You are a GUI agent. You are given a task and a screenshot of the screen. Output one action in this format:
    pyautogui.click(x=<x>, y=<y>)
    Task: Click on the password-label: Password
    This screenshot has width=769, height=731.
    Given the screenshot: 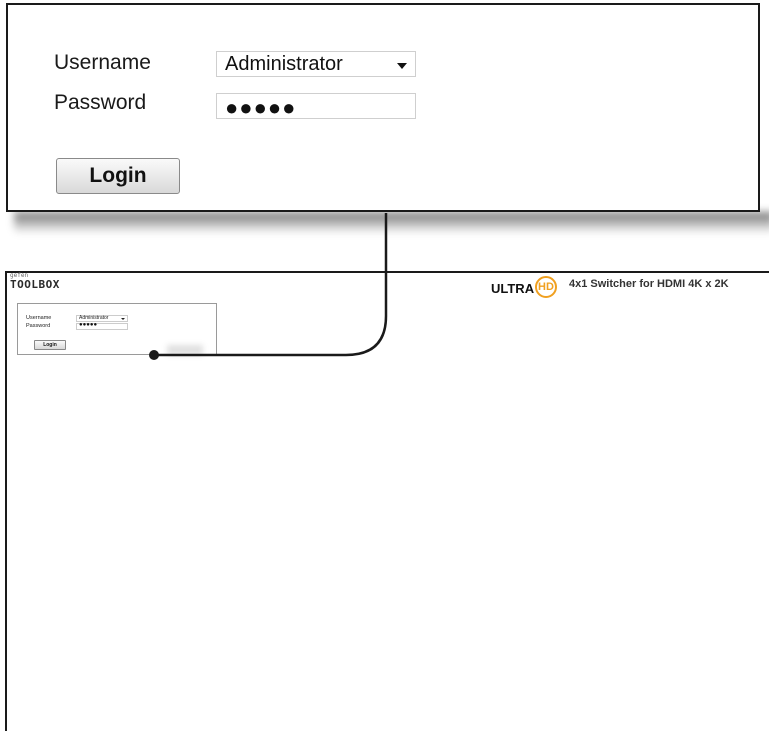 What is the action you would take?
    pyautogui.click(x=100, y=102)
    